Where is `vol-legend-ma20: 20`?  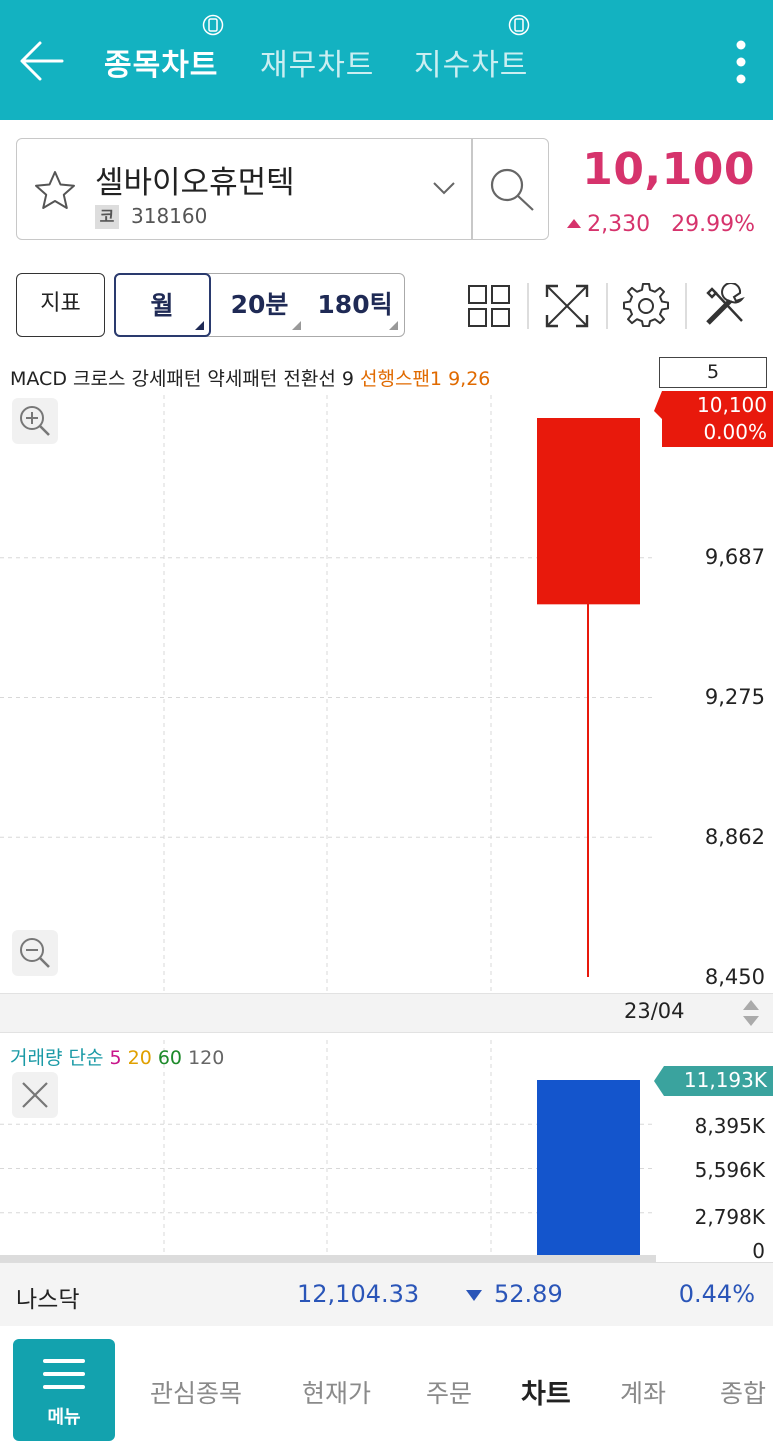 vol-legend-ma20: 20 is located at coordinates (142, 1058).